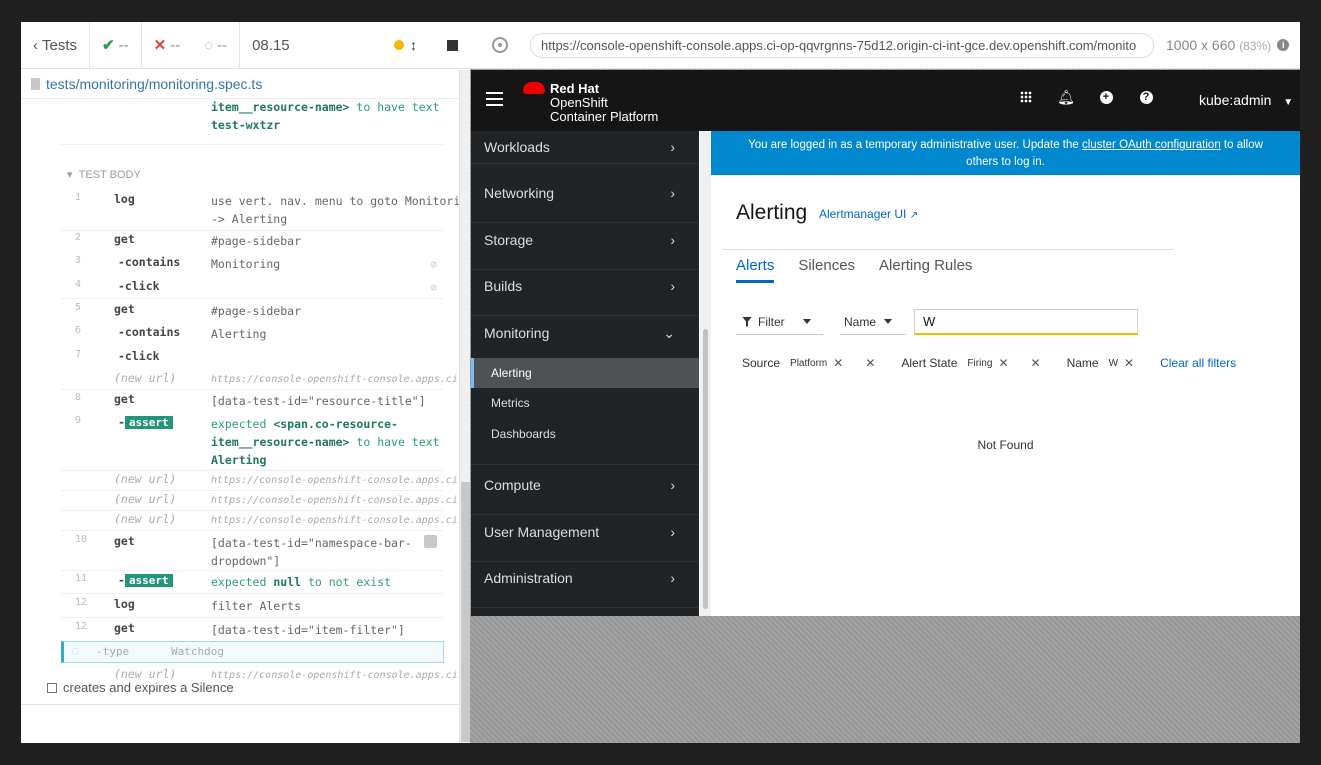 This screenshot has width=1321, height=765. What do you see at coordinates (585, 340) in the screenshot?
I see `nav-monitoring: Monitoring ⌄` at bounding box center [585, 340].